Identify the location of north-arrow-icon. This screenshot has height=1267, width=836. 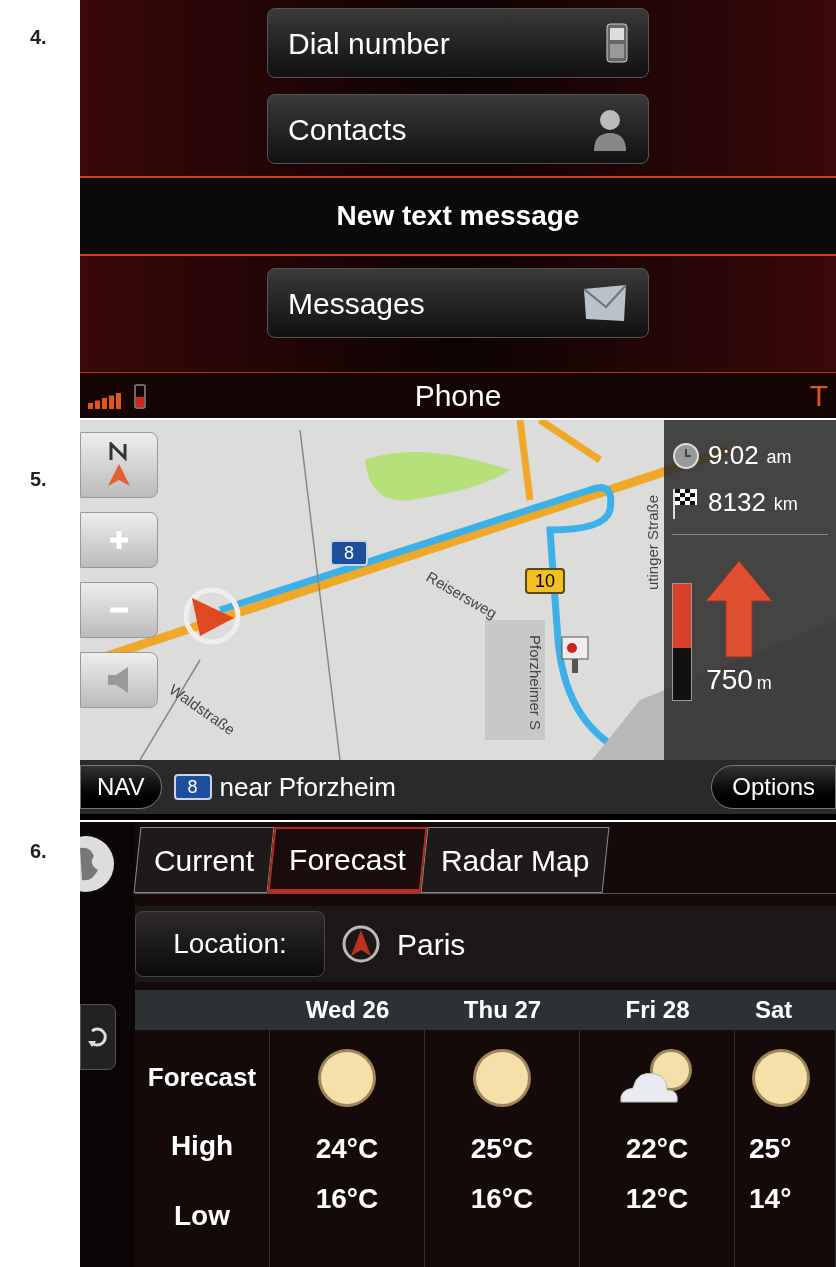
(119, 465).